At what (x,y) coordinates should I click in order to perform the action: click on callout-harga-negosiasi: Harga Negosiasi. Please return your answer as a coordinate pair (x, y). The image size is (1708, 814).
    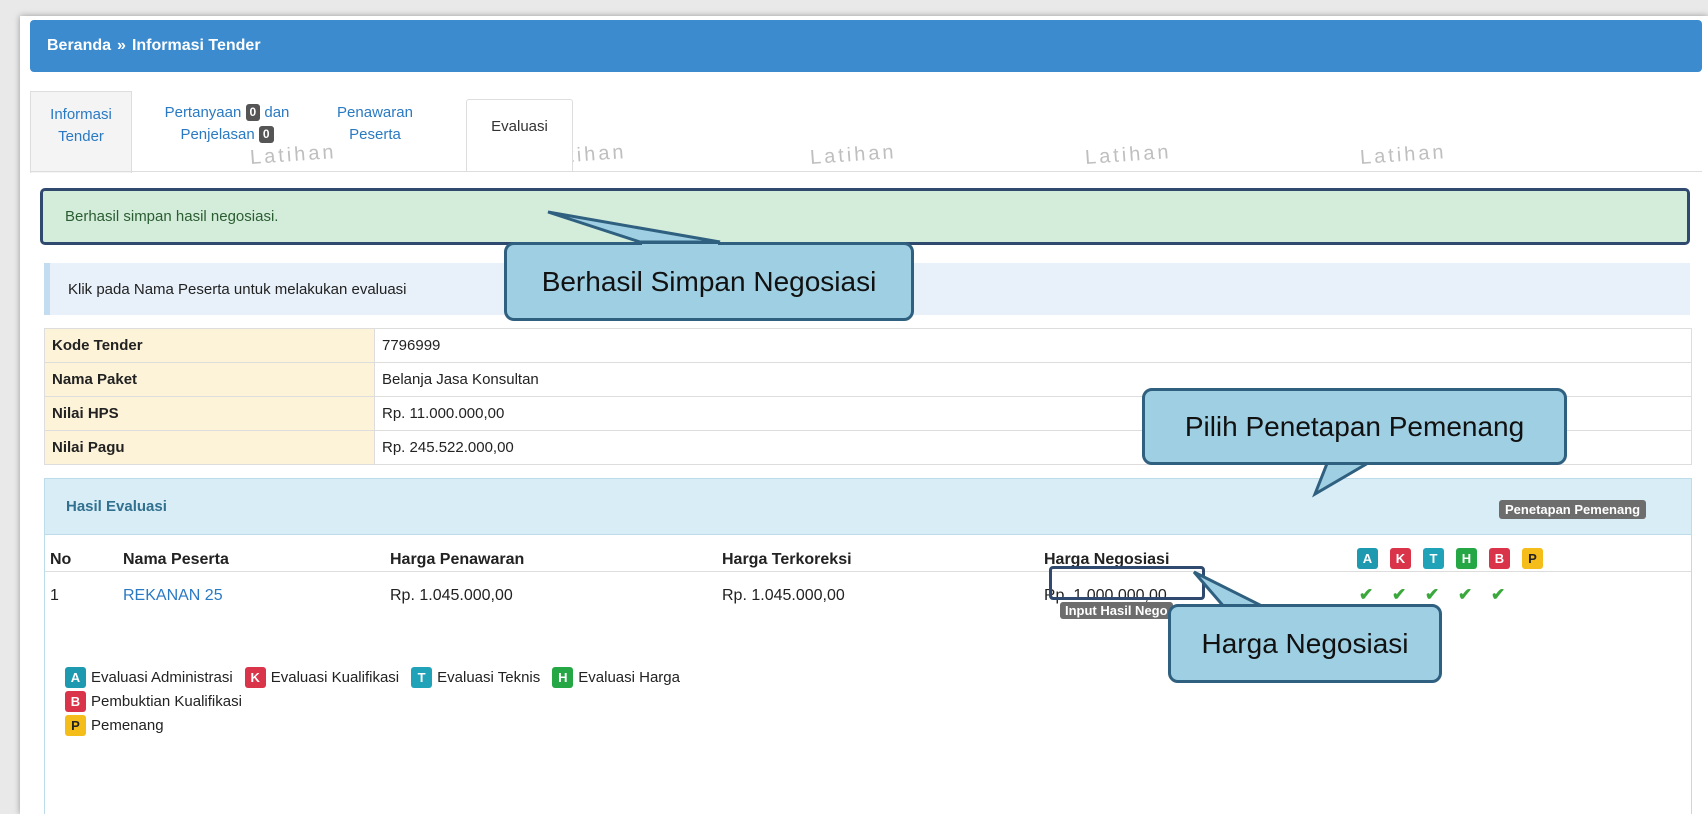
    Looking at the image, I should click on (1305, 643).